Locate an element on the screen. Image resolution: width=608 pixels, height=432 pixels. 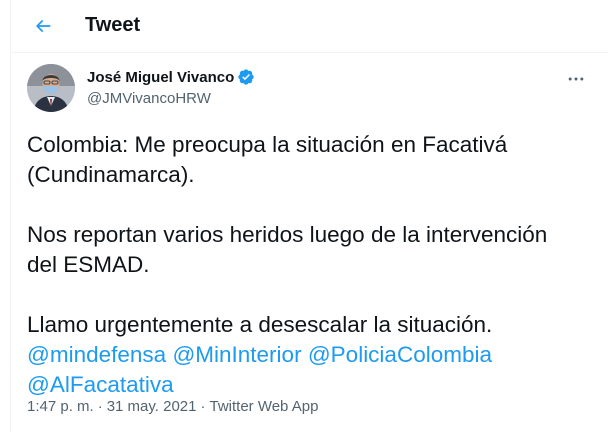
arrow-left-icon is located at coordinates (43, 26).